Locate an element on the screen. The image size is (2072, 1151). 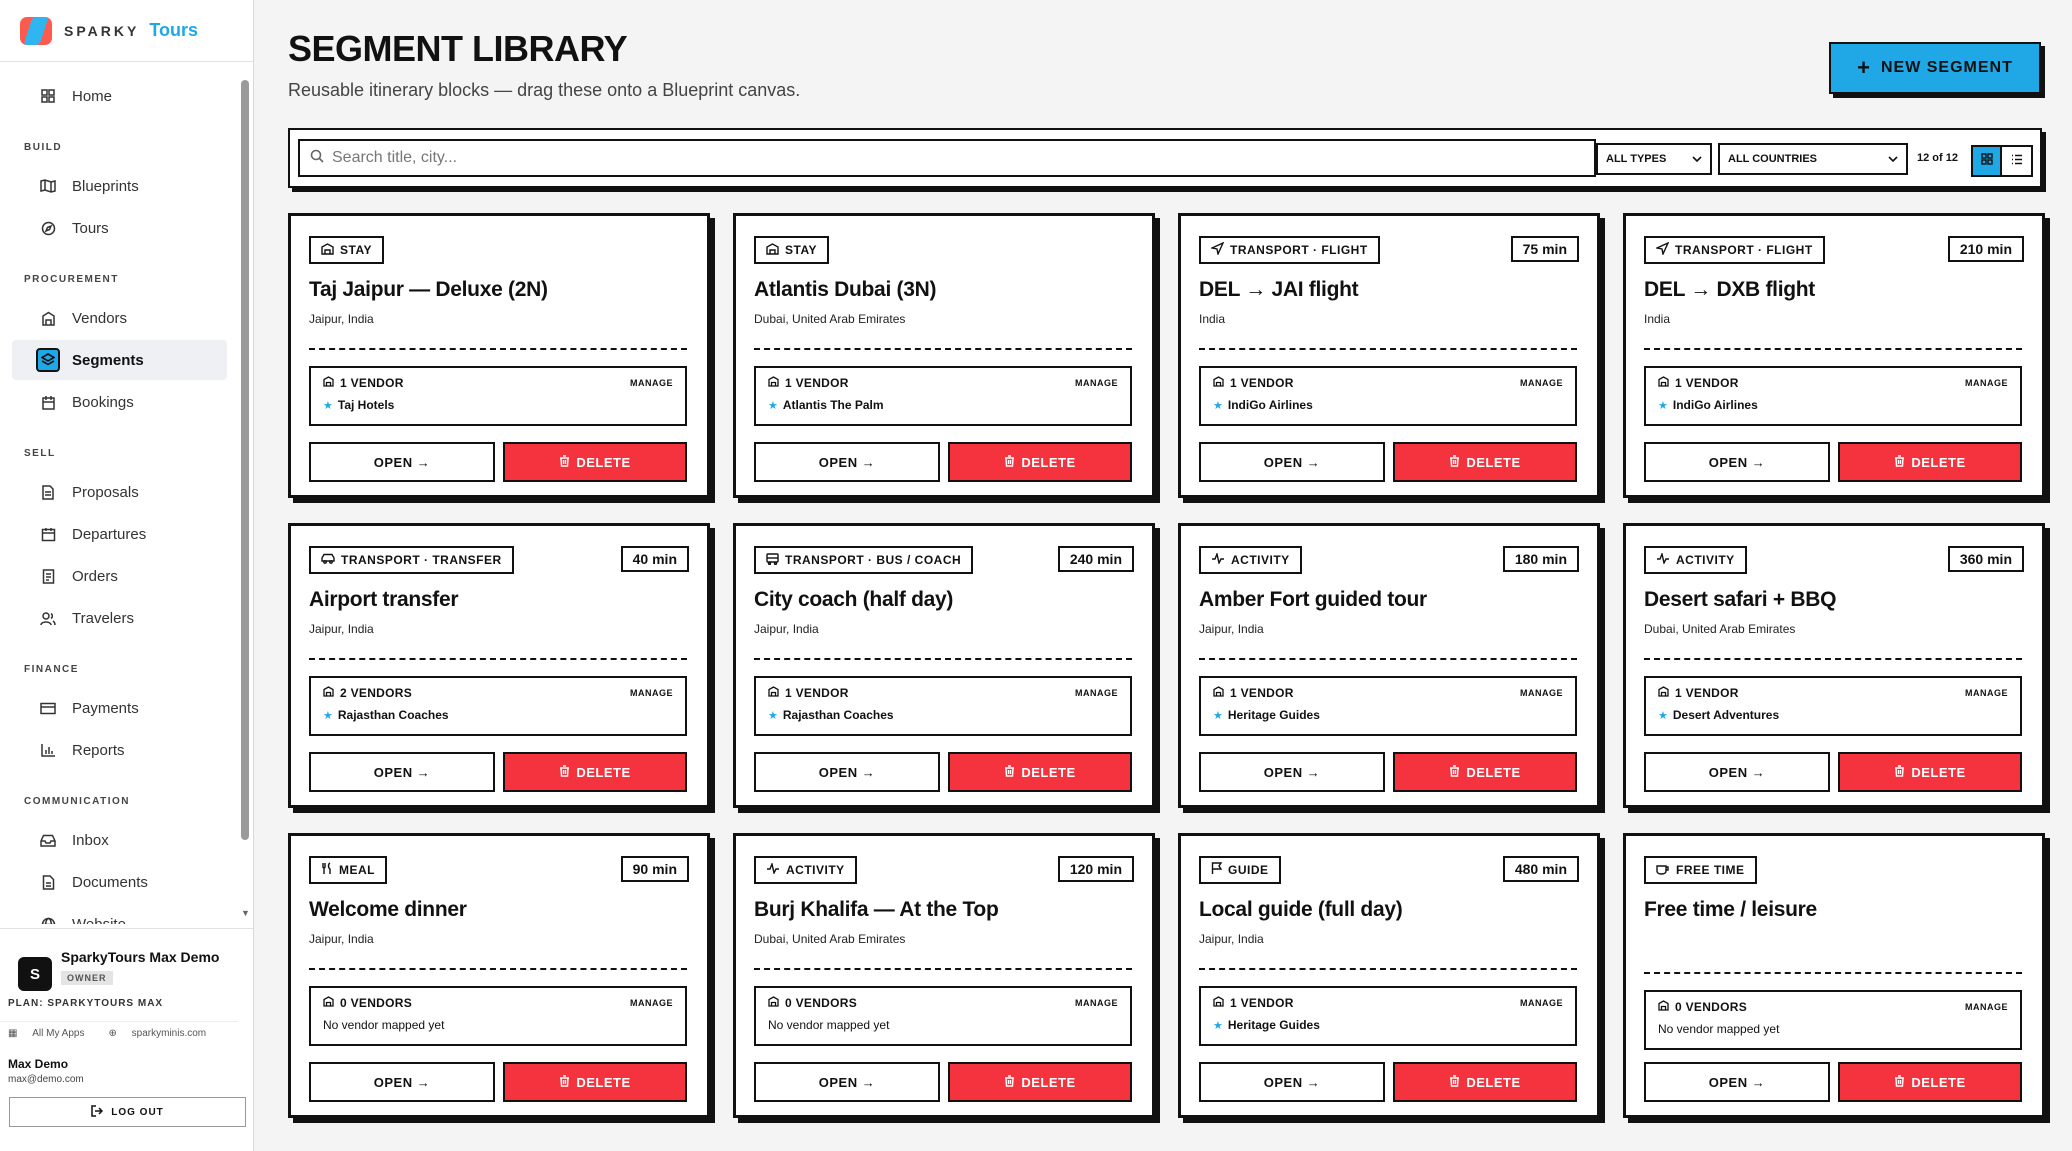
sidebar-item-home: Home is located at coordinates (119, 96).